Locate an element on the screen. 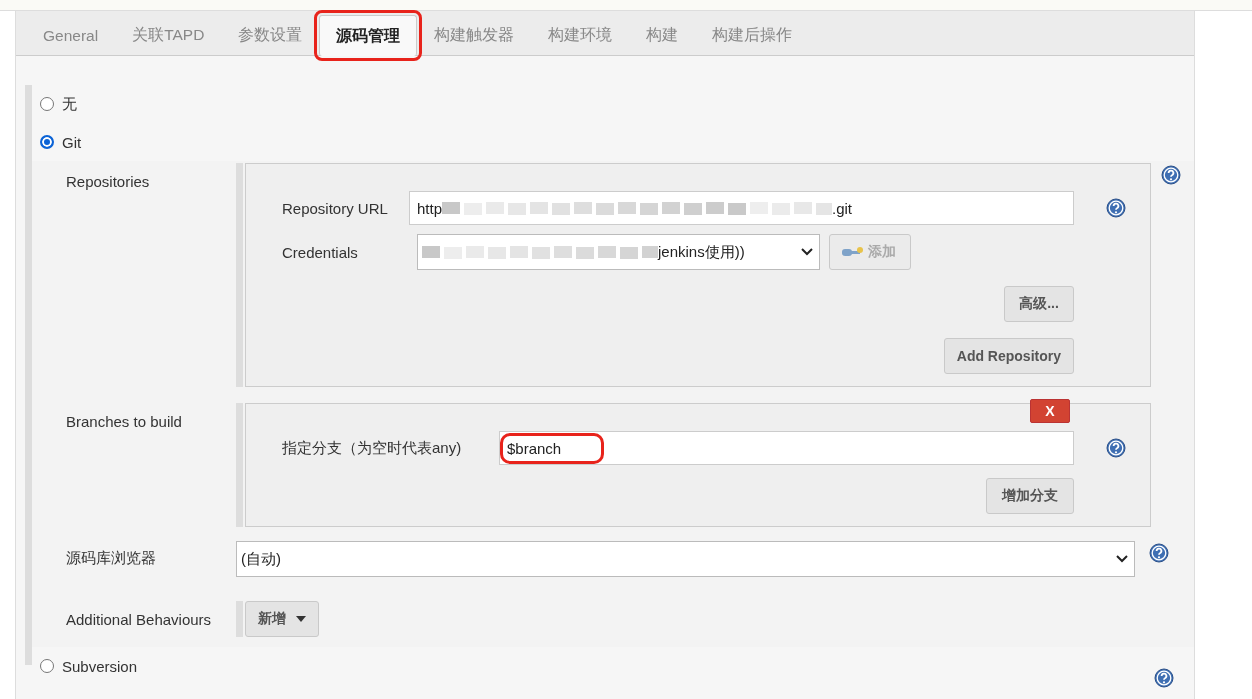 This screenshot has width=1252, height=699. field-label: Repositories is located at coordinates (108, 181).